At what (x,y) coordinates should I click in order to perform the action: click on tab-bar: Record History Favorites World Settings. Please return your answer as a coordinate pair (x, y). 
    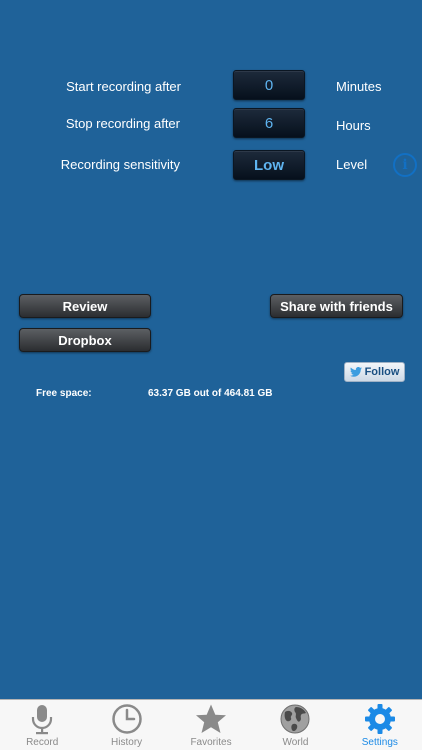
    Looking at the image, I should click on (211, 724).